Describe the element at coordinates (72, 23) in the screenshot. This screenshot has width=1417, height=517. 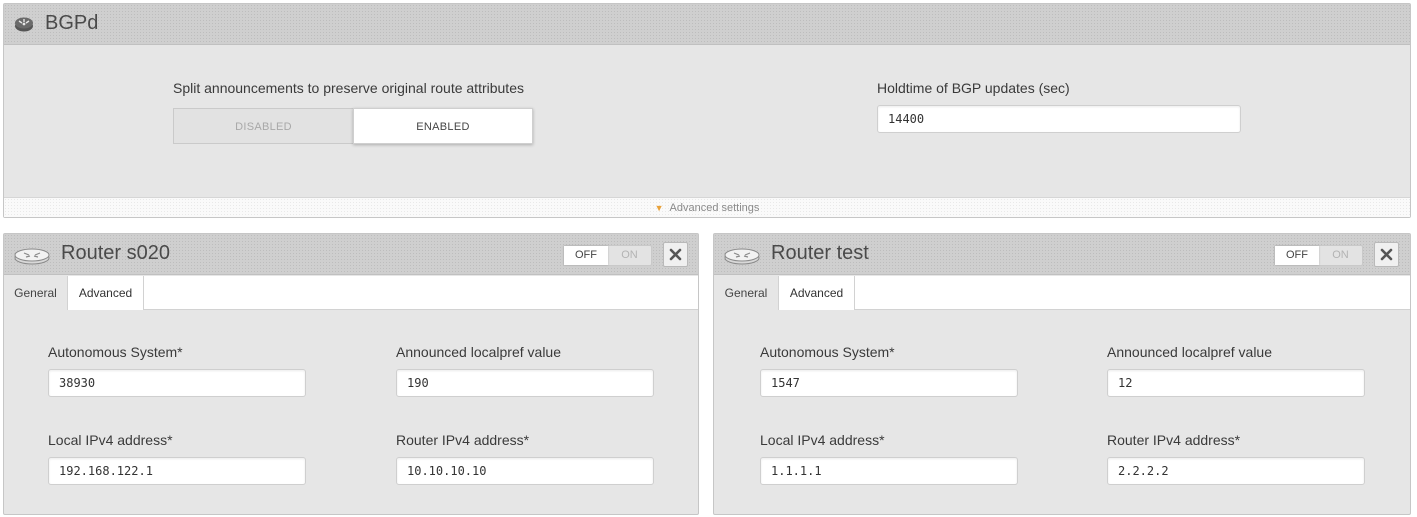
I see `page-title: BGPd` at that location.